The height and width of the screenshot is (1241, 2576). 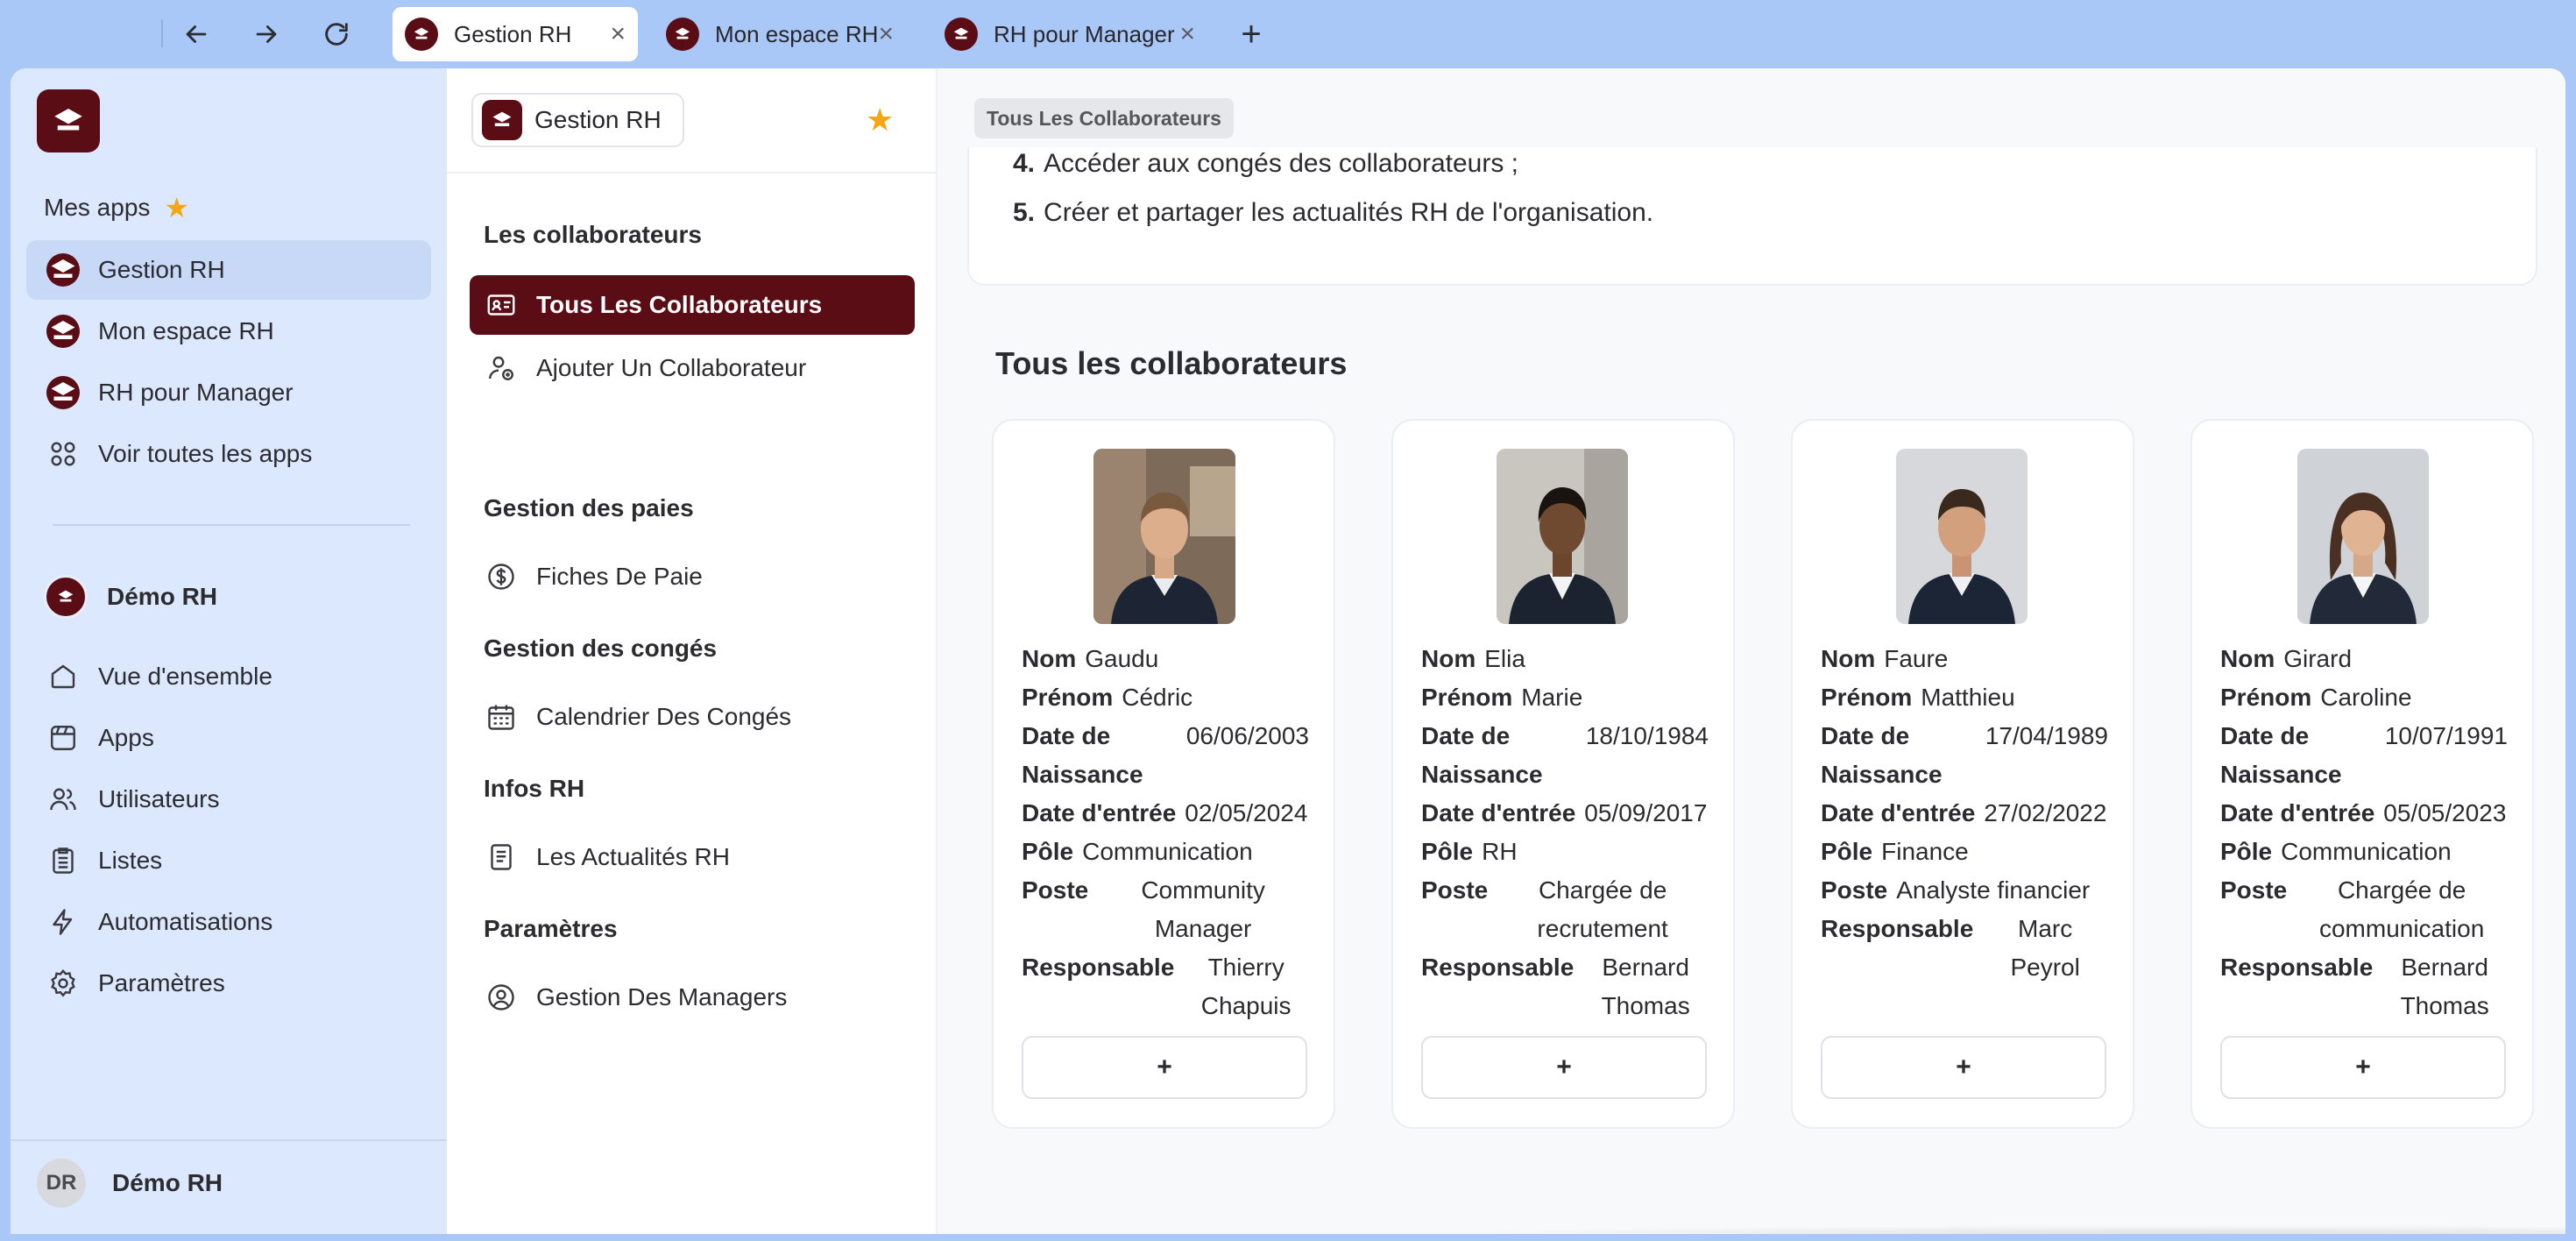 What do you see at coordinates (126, 737) in the screenshot?
I see `sidebar-item-label: Apps` at bounding box center [126, 737].